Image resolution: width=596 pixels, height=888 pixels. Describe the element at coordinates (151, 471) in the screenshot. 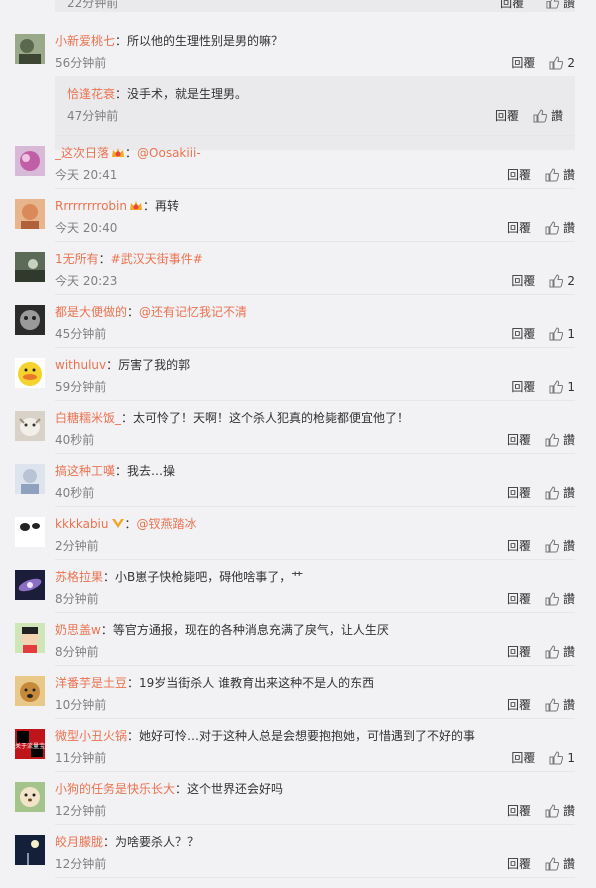

I see `comment-text: 我去…操` at that location.